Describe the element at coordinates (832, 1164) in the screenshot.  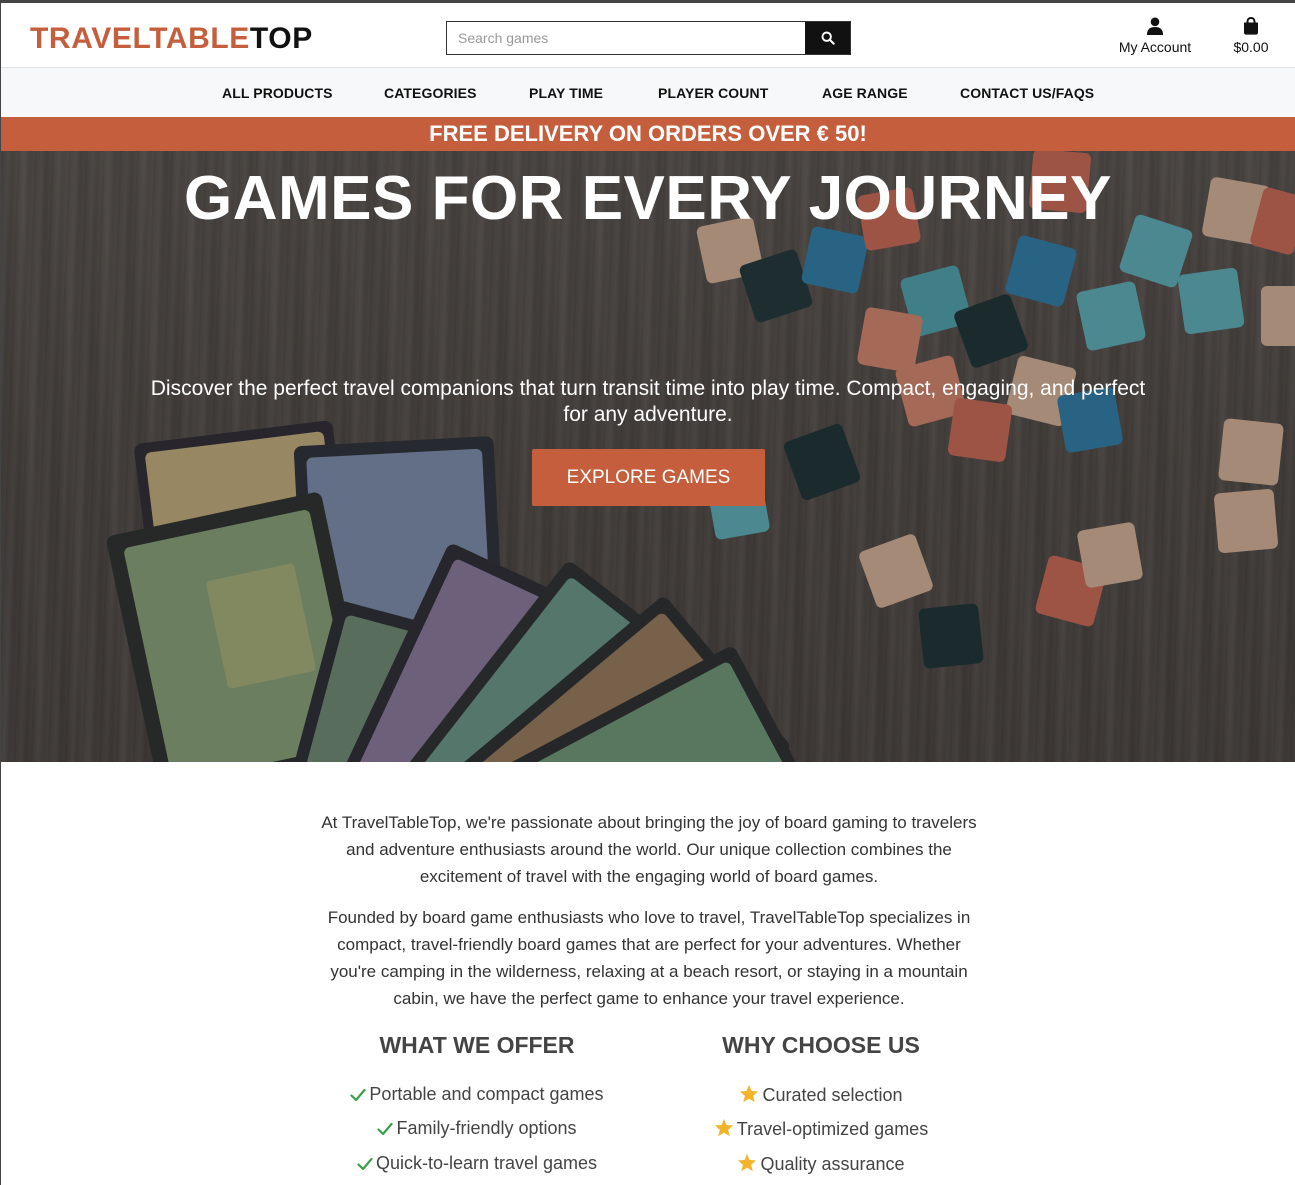
I see `why-item-label: Quality assurance` at that location.